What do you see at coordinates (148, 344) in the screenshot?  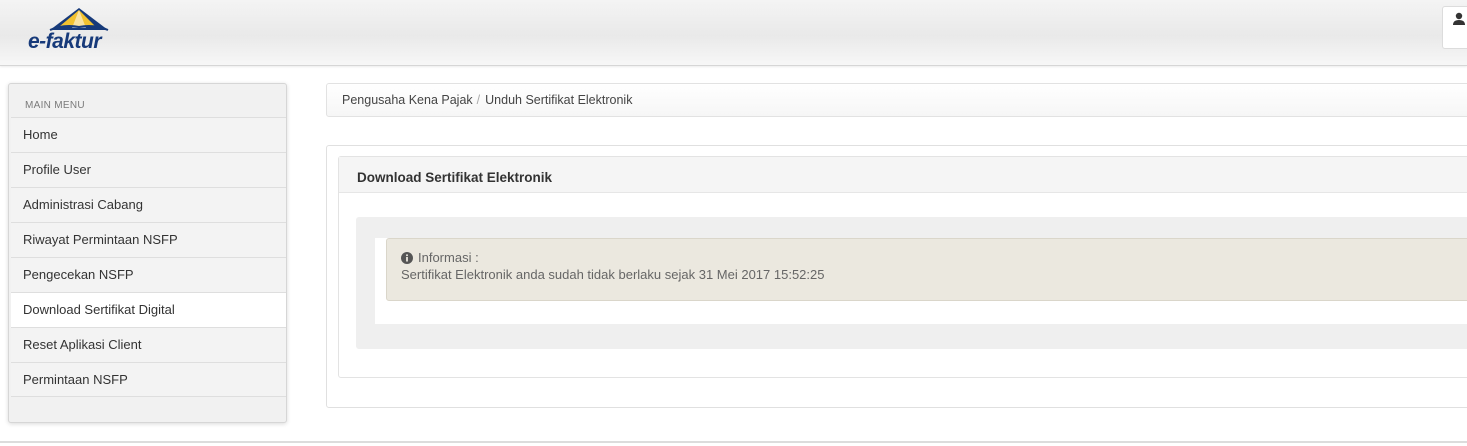 I see `sidebar-item-reset-aplikasi-client: Reset Aplikasi Client` at bounding box center [148, 344].